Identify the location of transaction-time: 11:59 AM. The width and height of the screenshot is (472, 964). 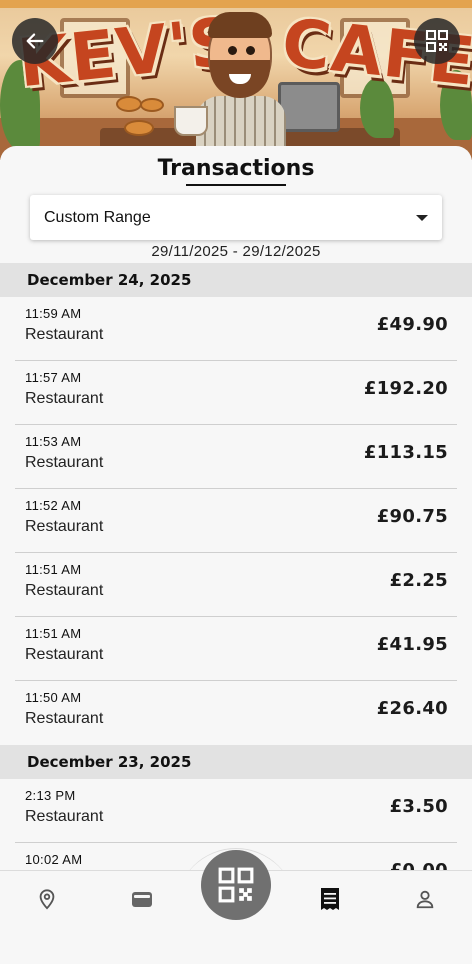
(53, 313).